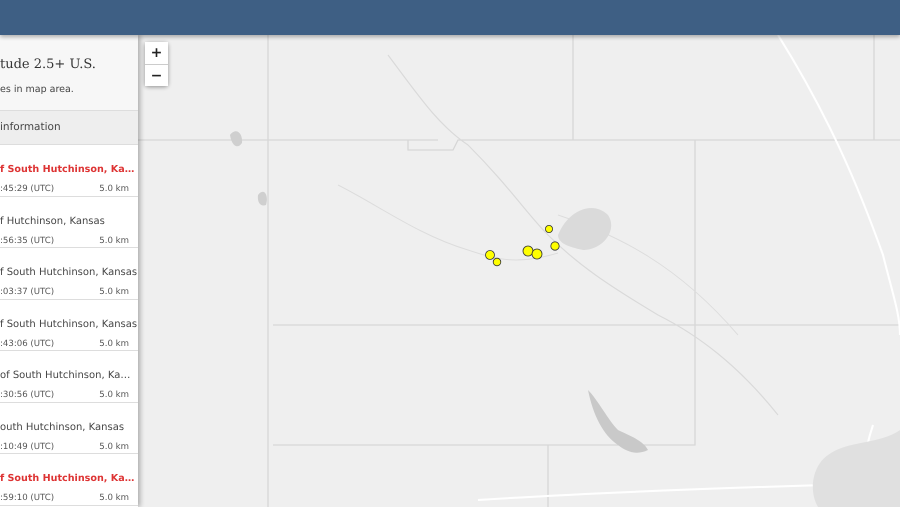 The width and height of the screenshot is (900, 507). I want to click on panel-title: tude 2.5+ U.S., so click(48, 65).